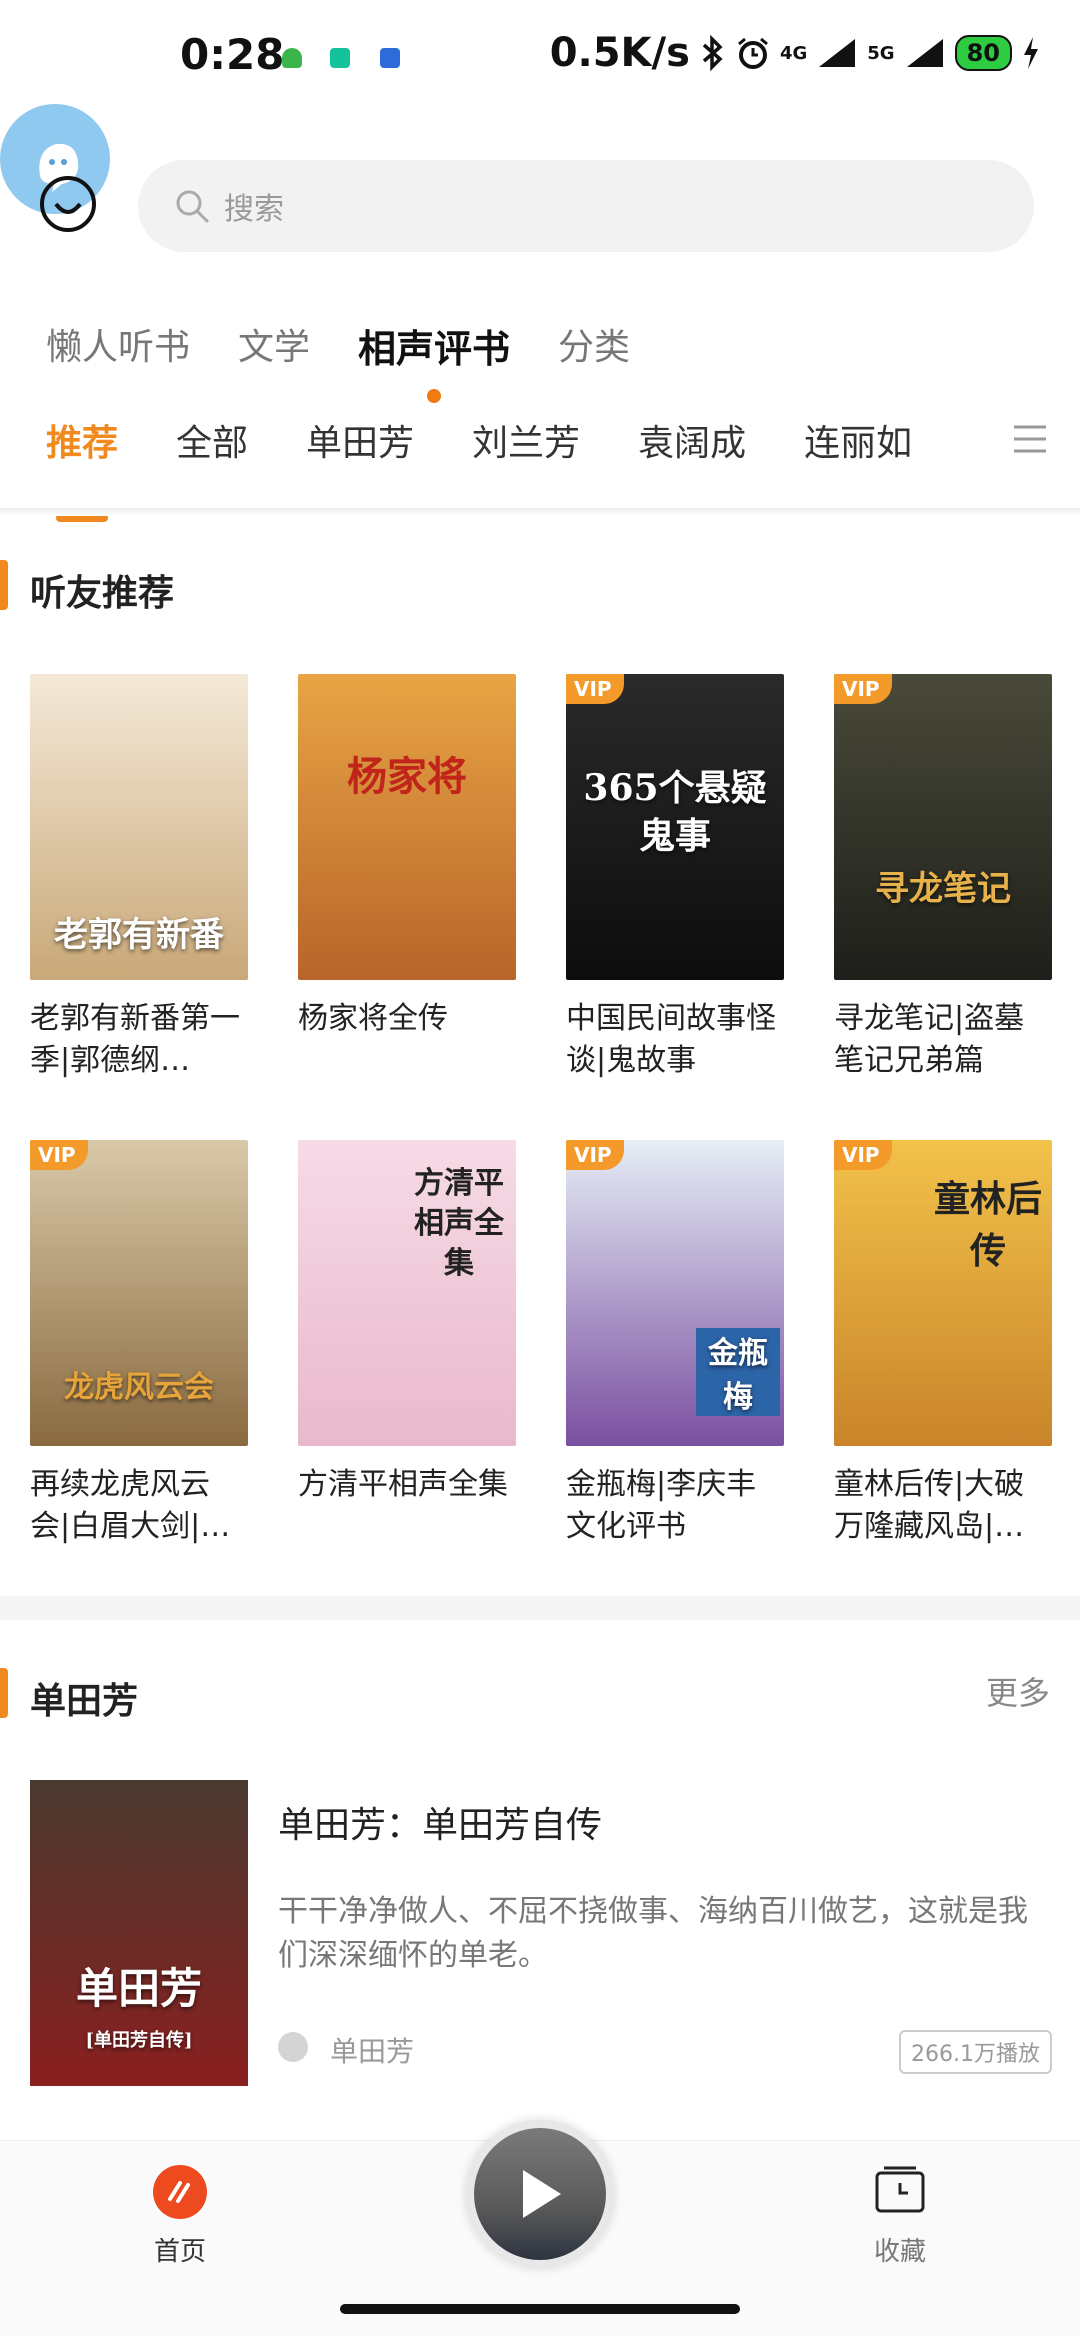  Describe the element at coordinates (459, 1223) in the screenshot. I see `cover-title-text: 方清平 相声全集` at that location.